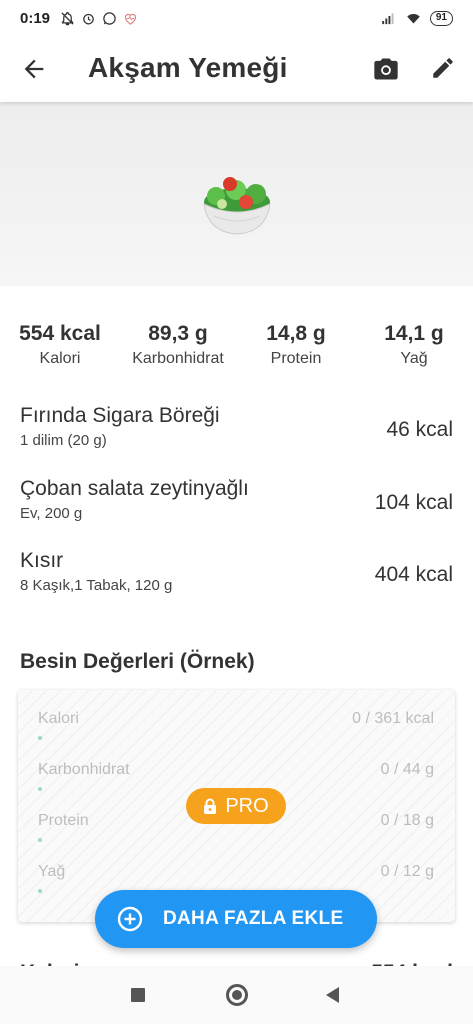 The image size is (473, 1024). I want to click on nutrition-row: Kalori 0 / 361 kcal, so click(236, 730).